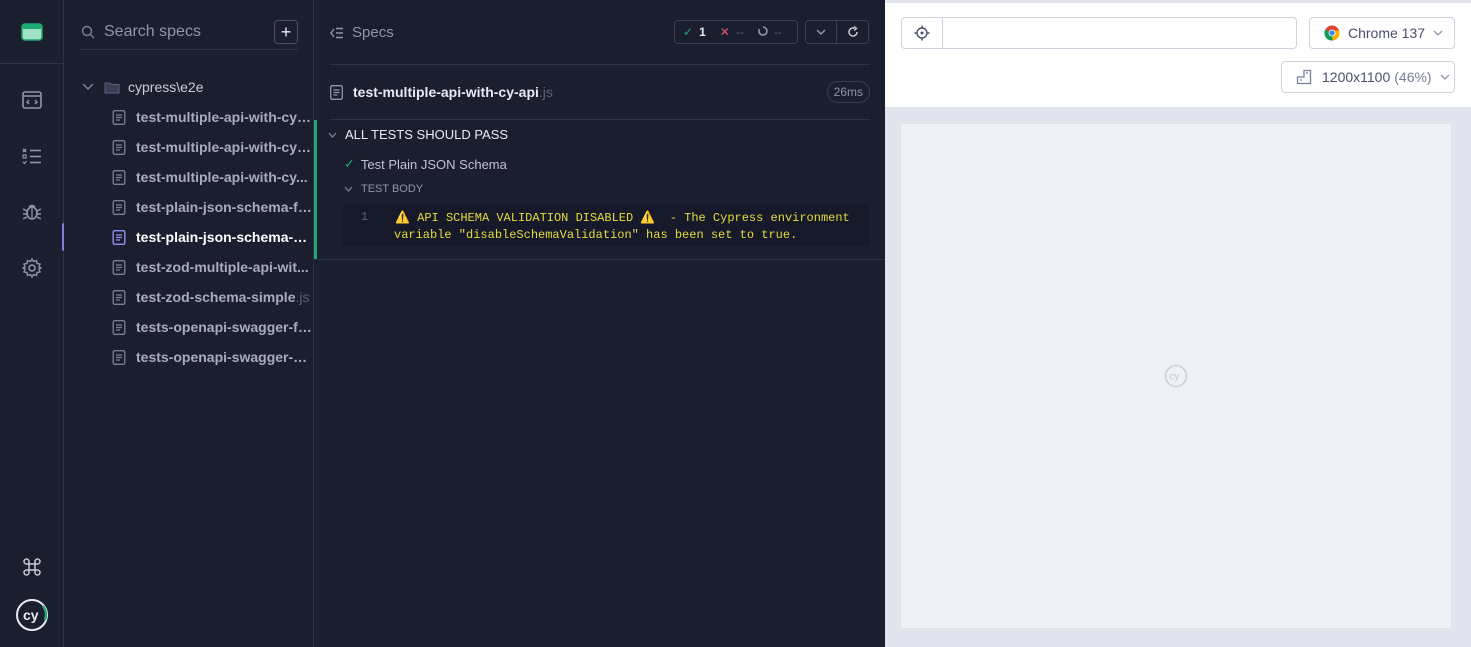 Image resolution: width=1471 pixels, height=647 pixels. I want to click on test-body-header: TEST BODY, so click(383, 189).